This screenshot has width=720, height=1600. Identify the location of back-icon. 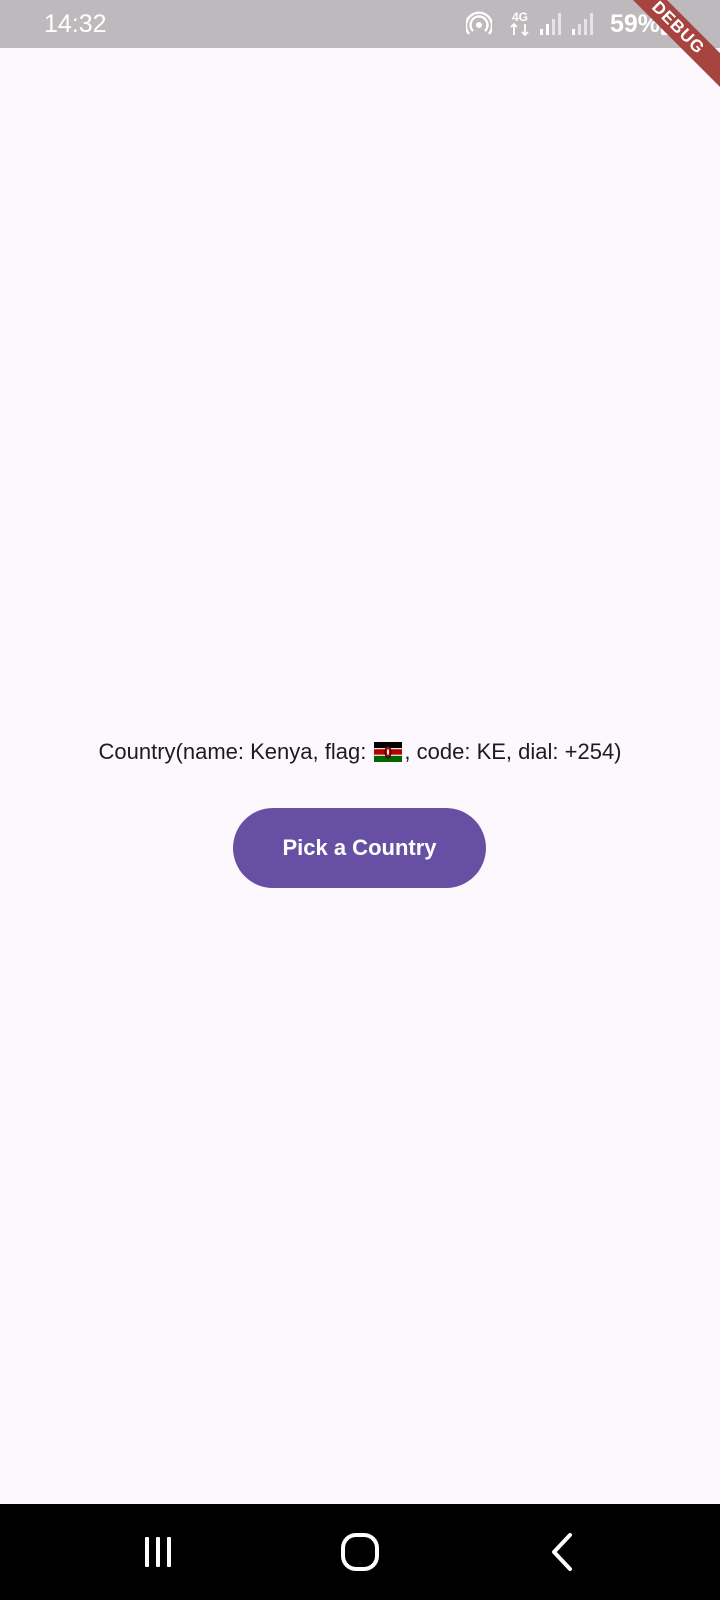
(562, 1552).